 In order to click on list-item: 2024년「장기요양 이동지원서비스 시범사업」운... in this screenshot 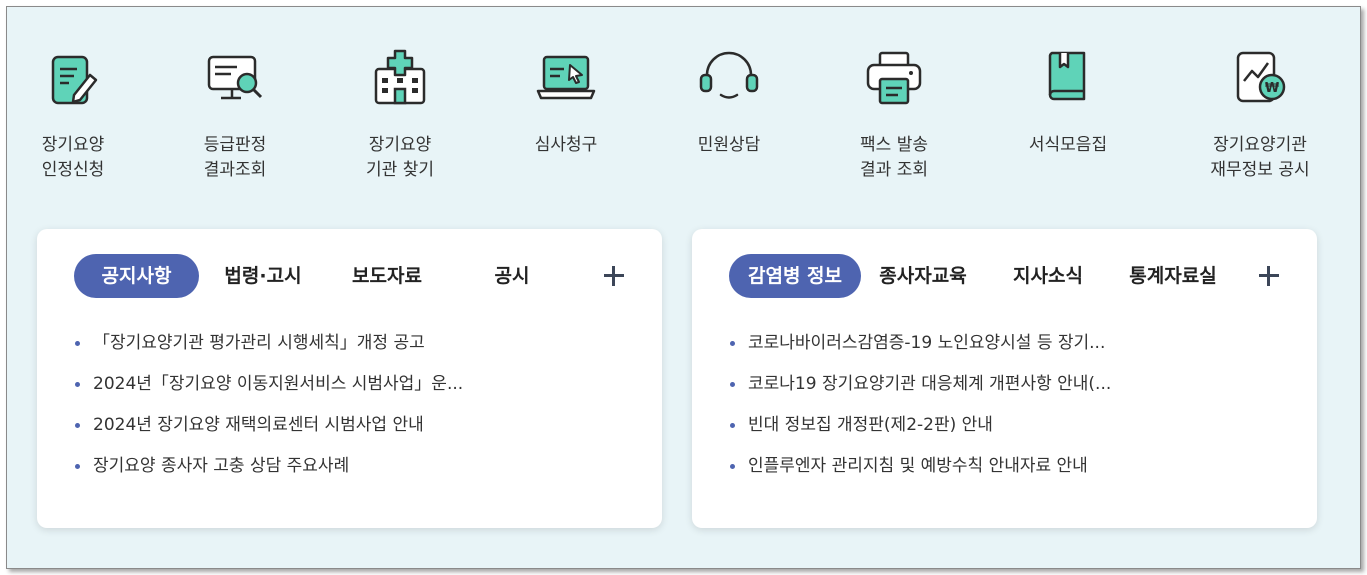, I will do `click(353, 389)`.